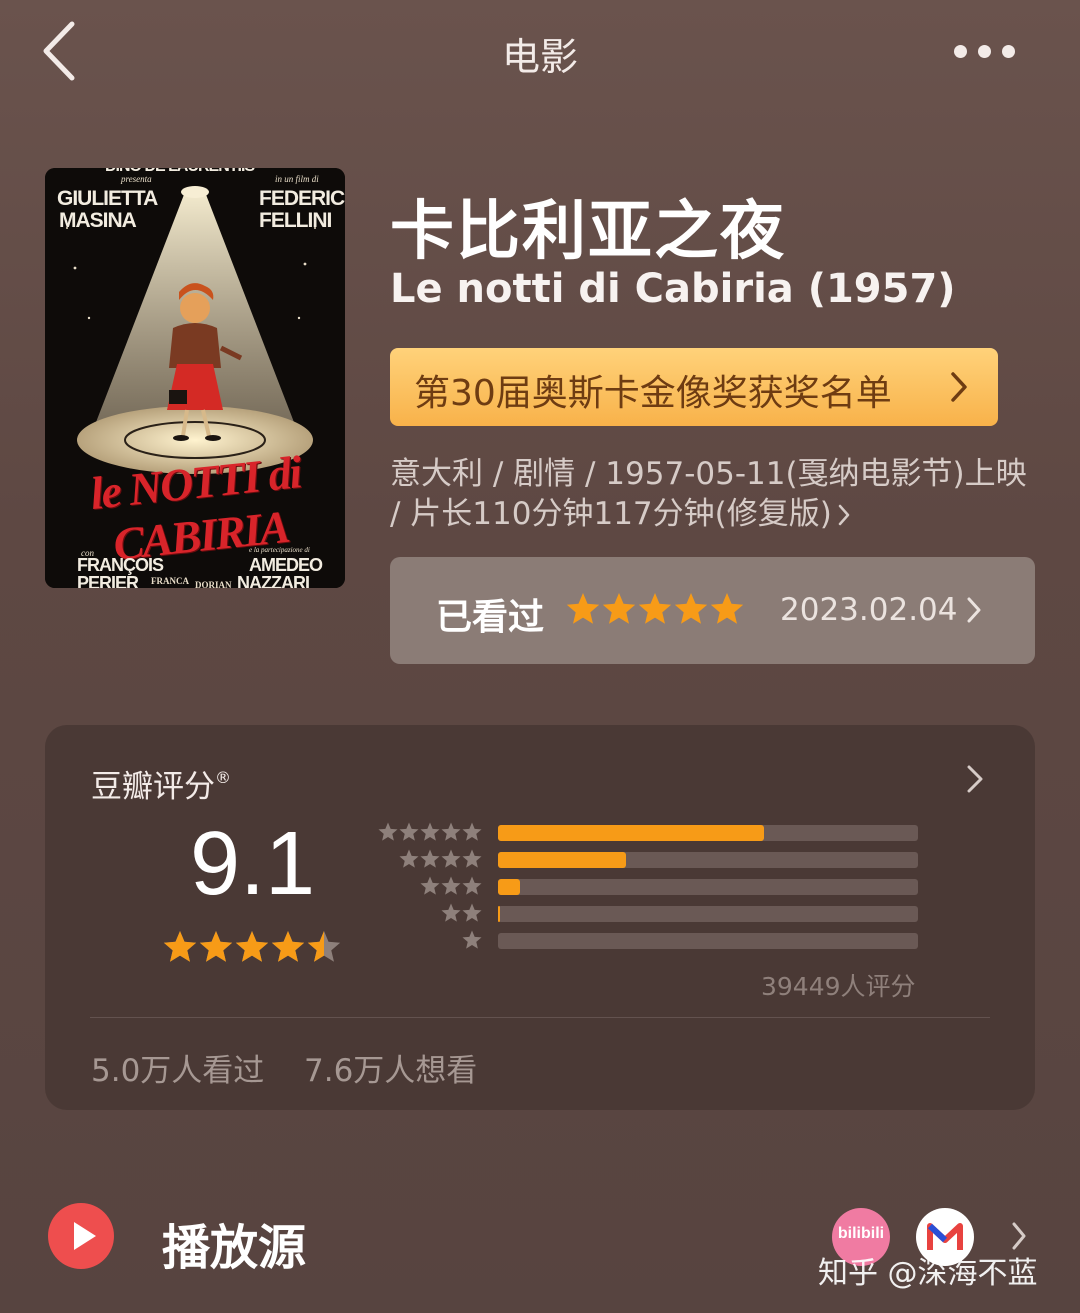 The image size is (1080, 1313). I want to click on poster-costar-mid-first: FRANCA, so click(170, 581).